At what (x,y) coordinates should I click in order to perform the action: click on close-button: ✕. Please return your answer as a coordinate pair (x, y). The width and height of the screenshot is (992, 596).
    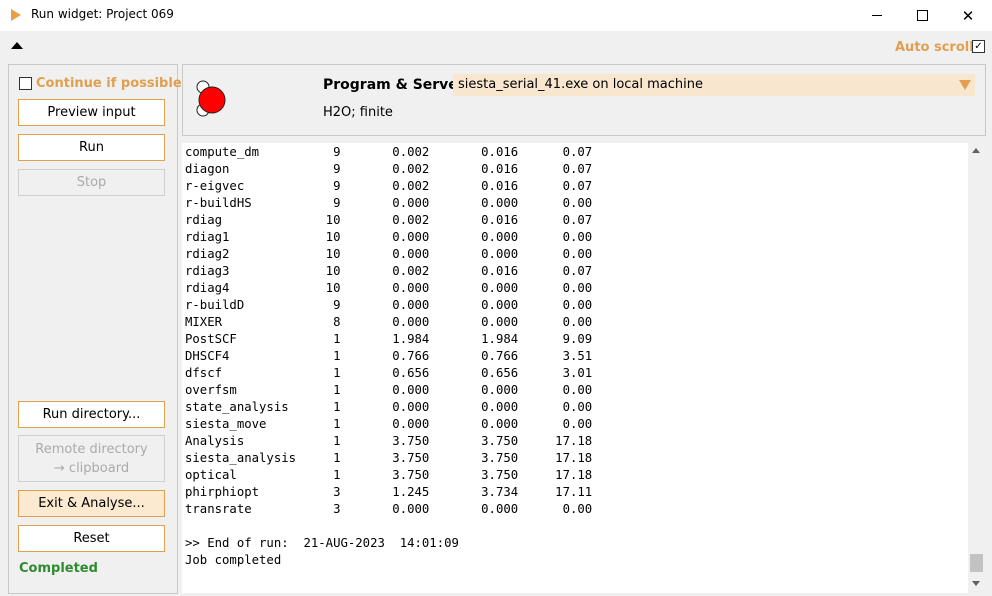
    Looking at the image, I should click on (968, 15).